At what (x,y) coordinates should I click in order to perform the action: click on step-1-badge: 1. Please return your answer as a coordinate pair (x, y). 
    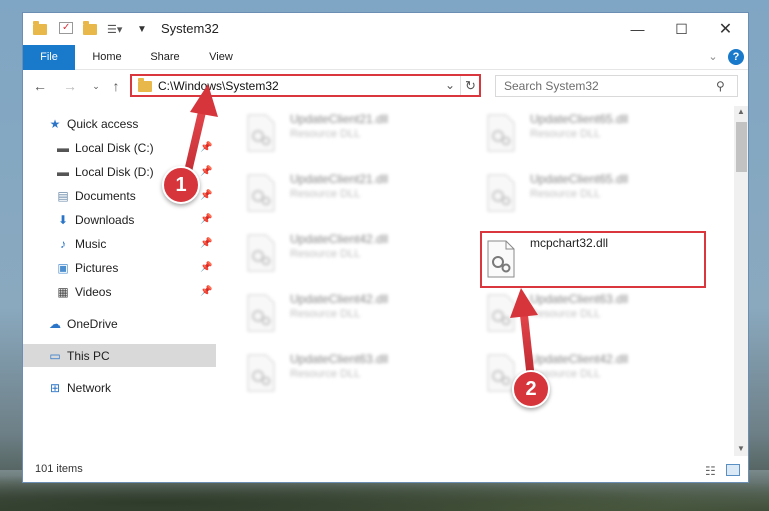
    Looking at the image, I should click on (181, 185).